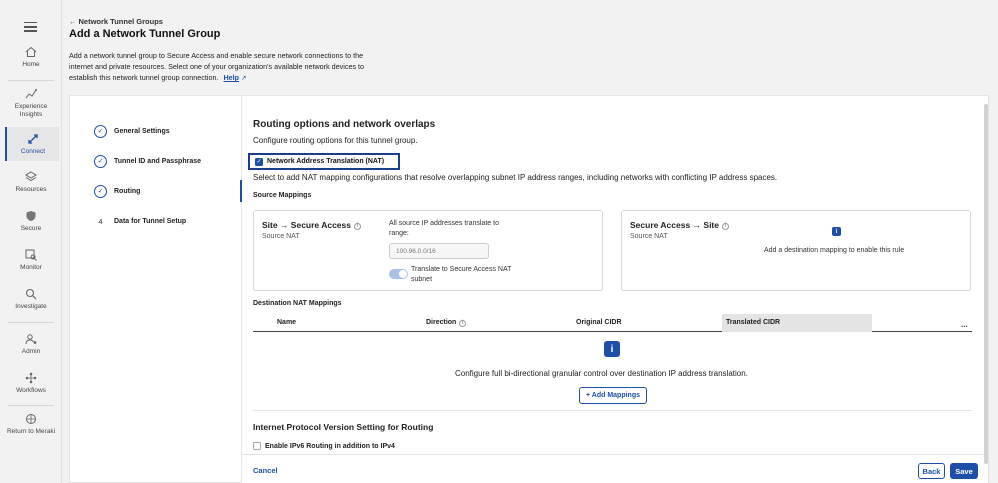  I want to click on help-link: Help, so click(231, 77).